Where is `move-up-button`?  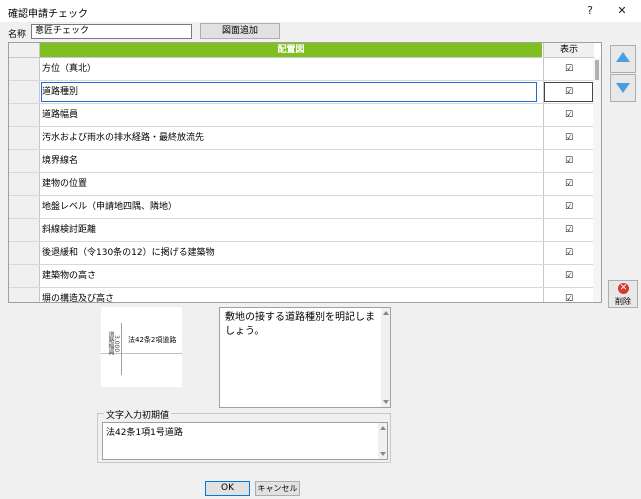
move-up-button is located at coordinates (623, 59).